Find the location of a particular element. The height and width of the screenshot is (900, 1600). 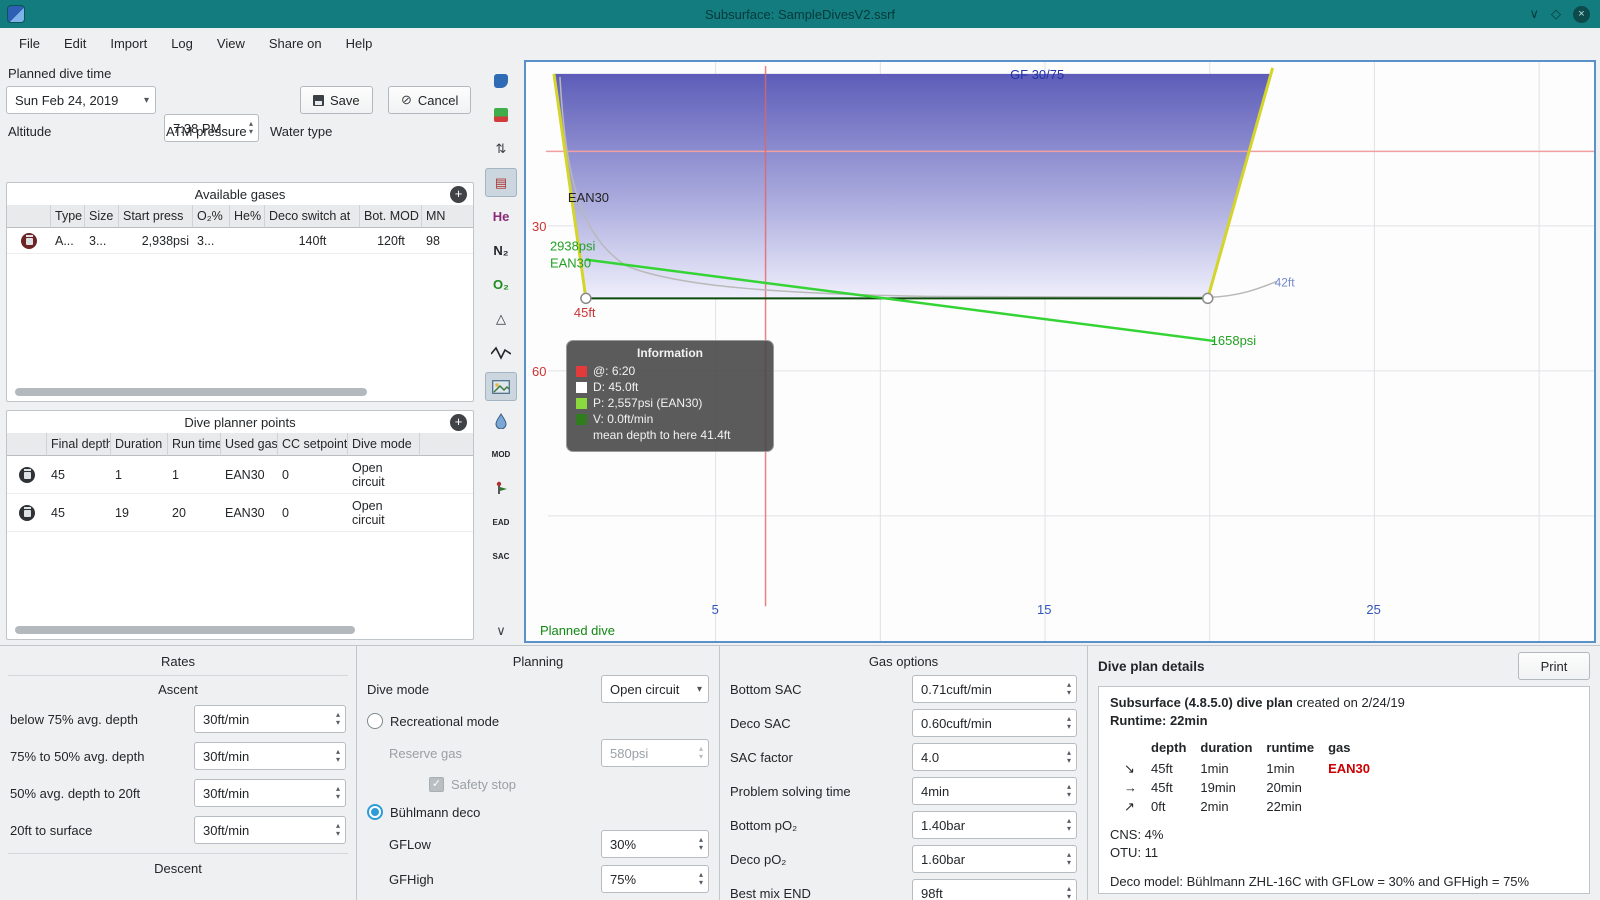

problem-time-spinner: 4min ▴ ▾ is located at coordinates (994, 791).